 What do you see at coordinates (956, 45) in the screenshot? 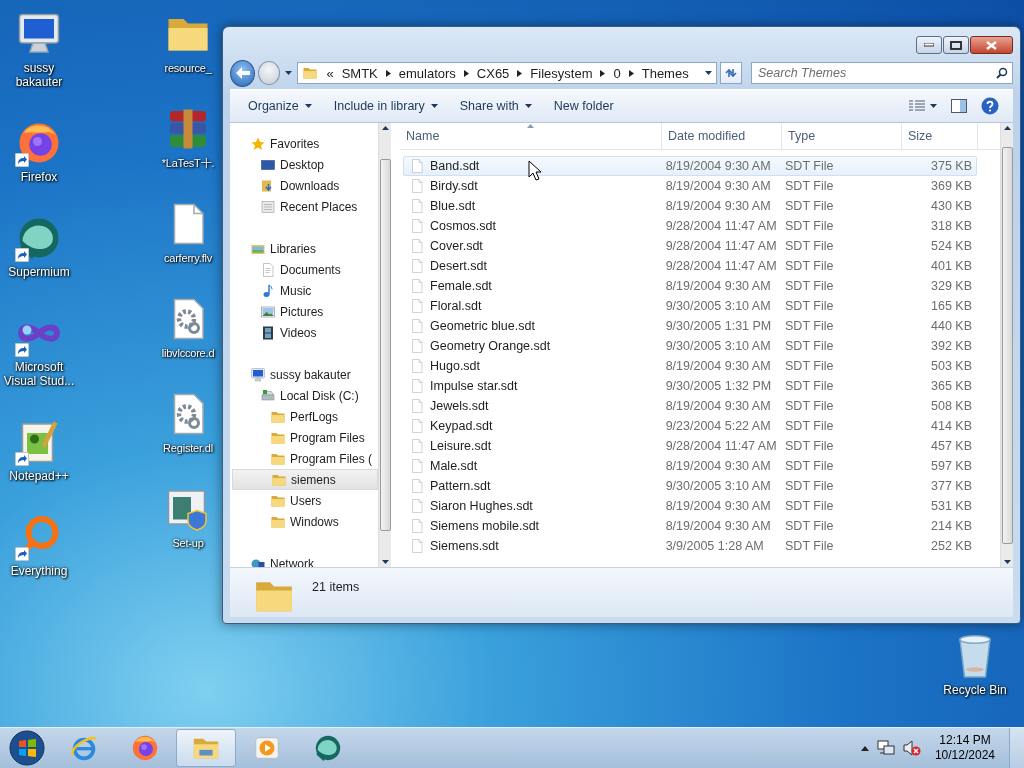
I see `maximize-button` at bounding box center [956, 45].